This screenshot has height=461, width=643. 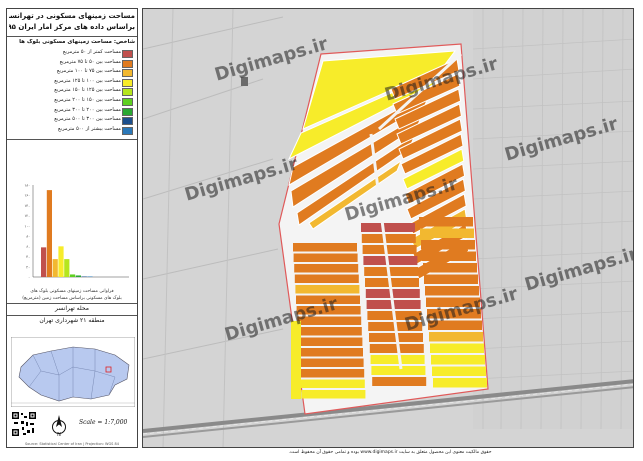 I want to click on legend-item: مساحت بیشتر از ۵۰۰ مترمربع, so click(x=73, y=130).